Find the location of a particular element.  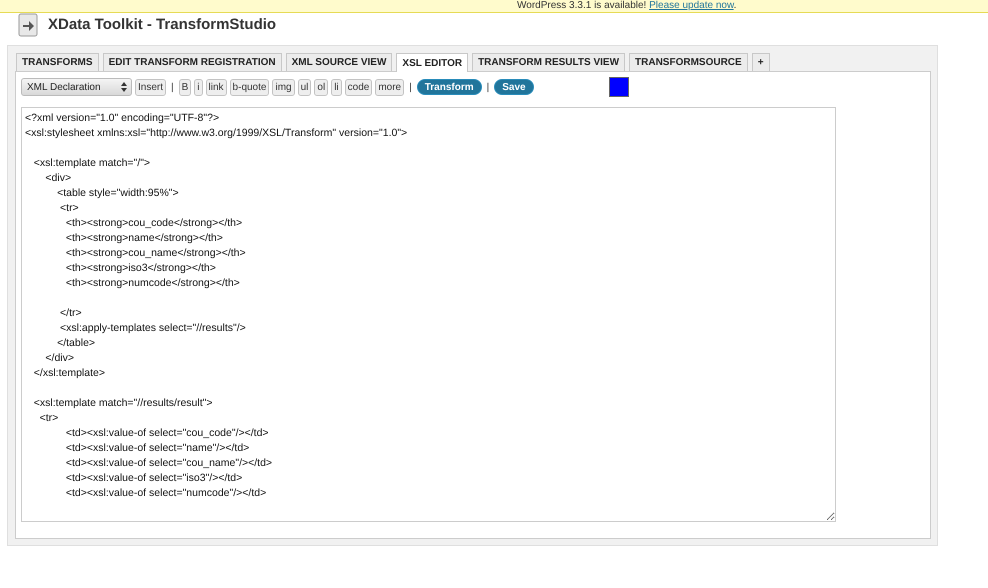

action-button: Save is located at coordinates (514, 87).